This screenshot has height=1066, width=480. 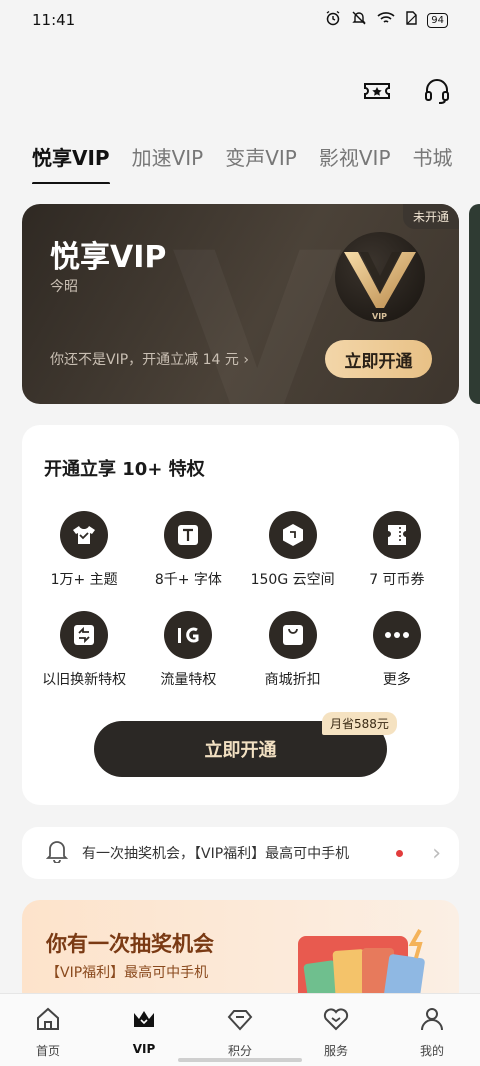 What do you see at coordinates (380, 277) in the screenshot?
I see `vip-logo-icon` at bounding box center [380, 277].